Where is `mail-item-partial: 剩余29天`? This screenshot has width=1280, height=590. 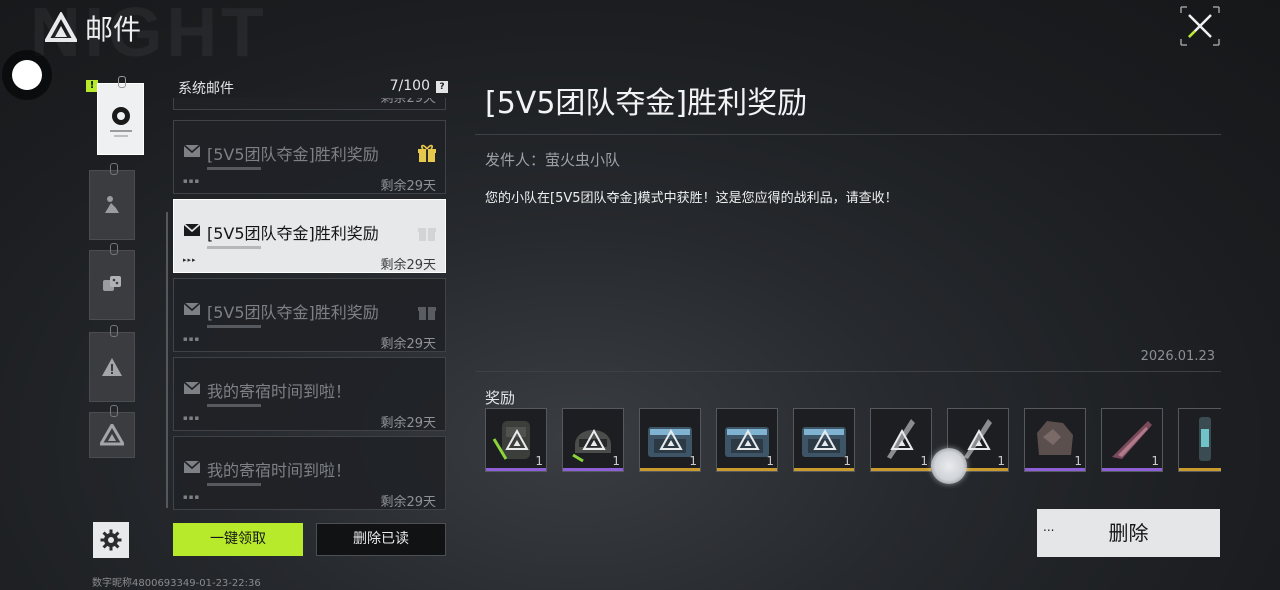
mail-item-partial: 剩余29天 is located at coordinates (309, 104).